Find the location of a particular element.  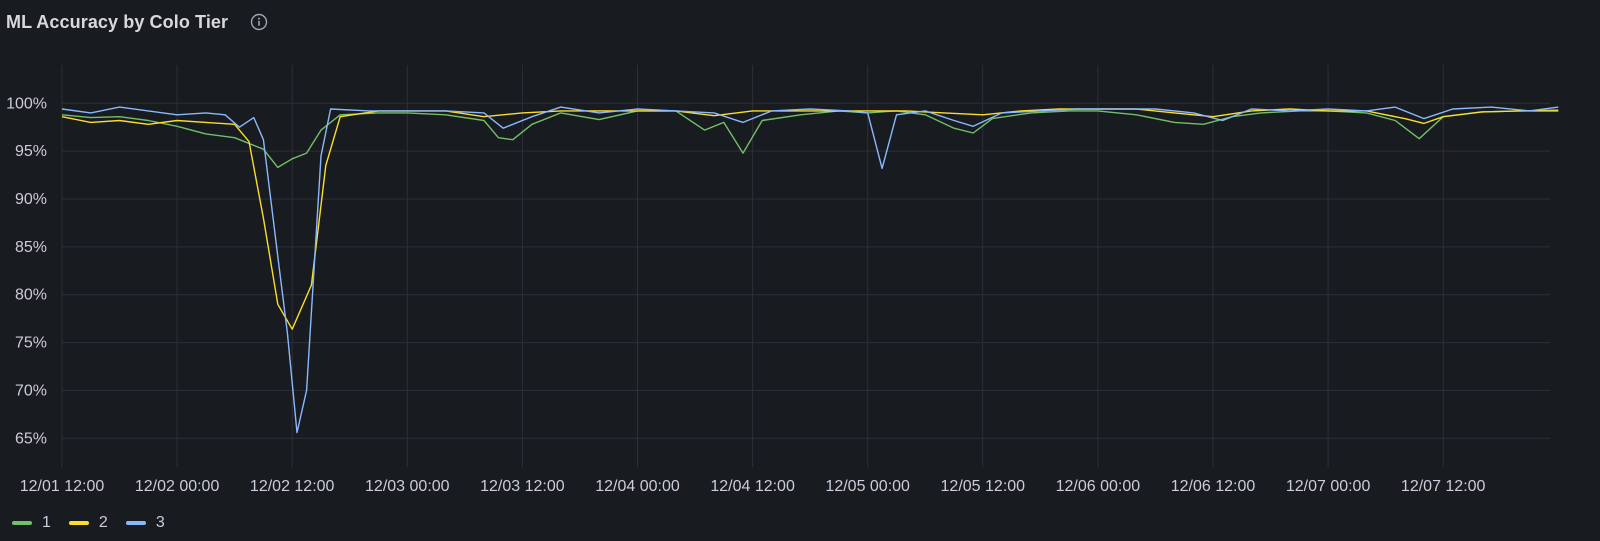

y-tick-label: 75% is located at coordinates (31, 343).